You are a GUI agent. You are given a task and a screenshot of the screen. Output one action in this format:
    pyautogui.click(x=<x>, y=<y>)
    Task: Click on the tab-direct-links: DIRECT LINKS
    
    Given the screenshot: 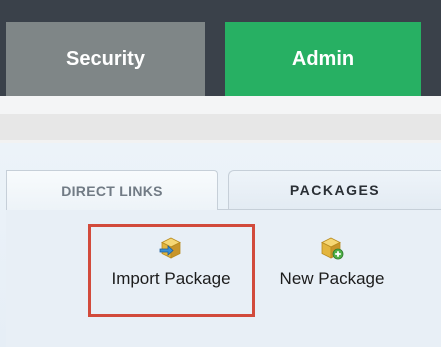 What is the action you would take?
    pyautogui.click(x=112, y=190)
    